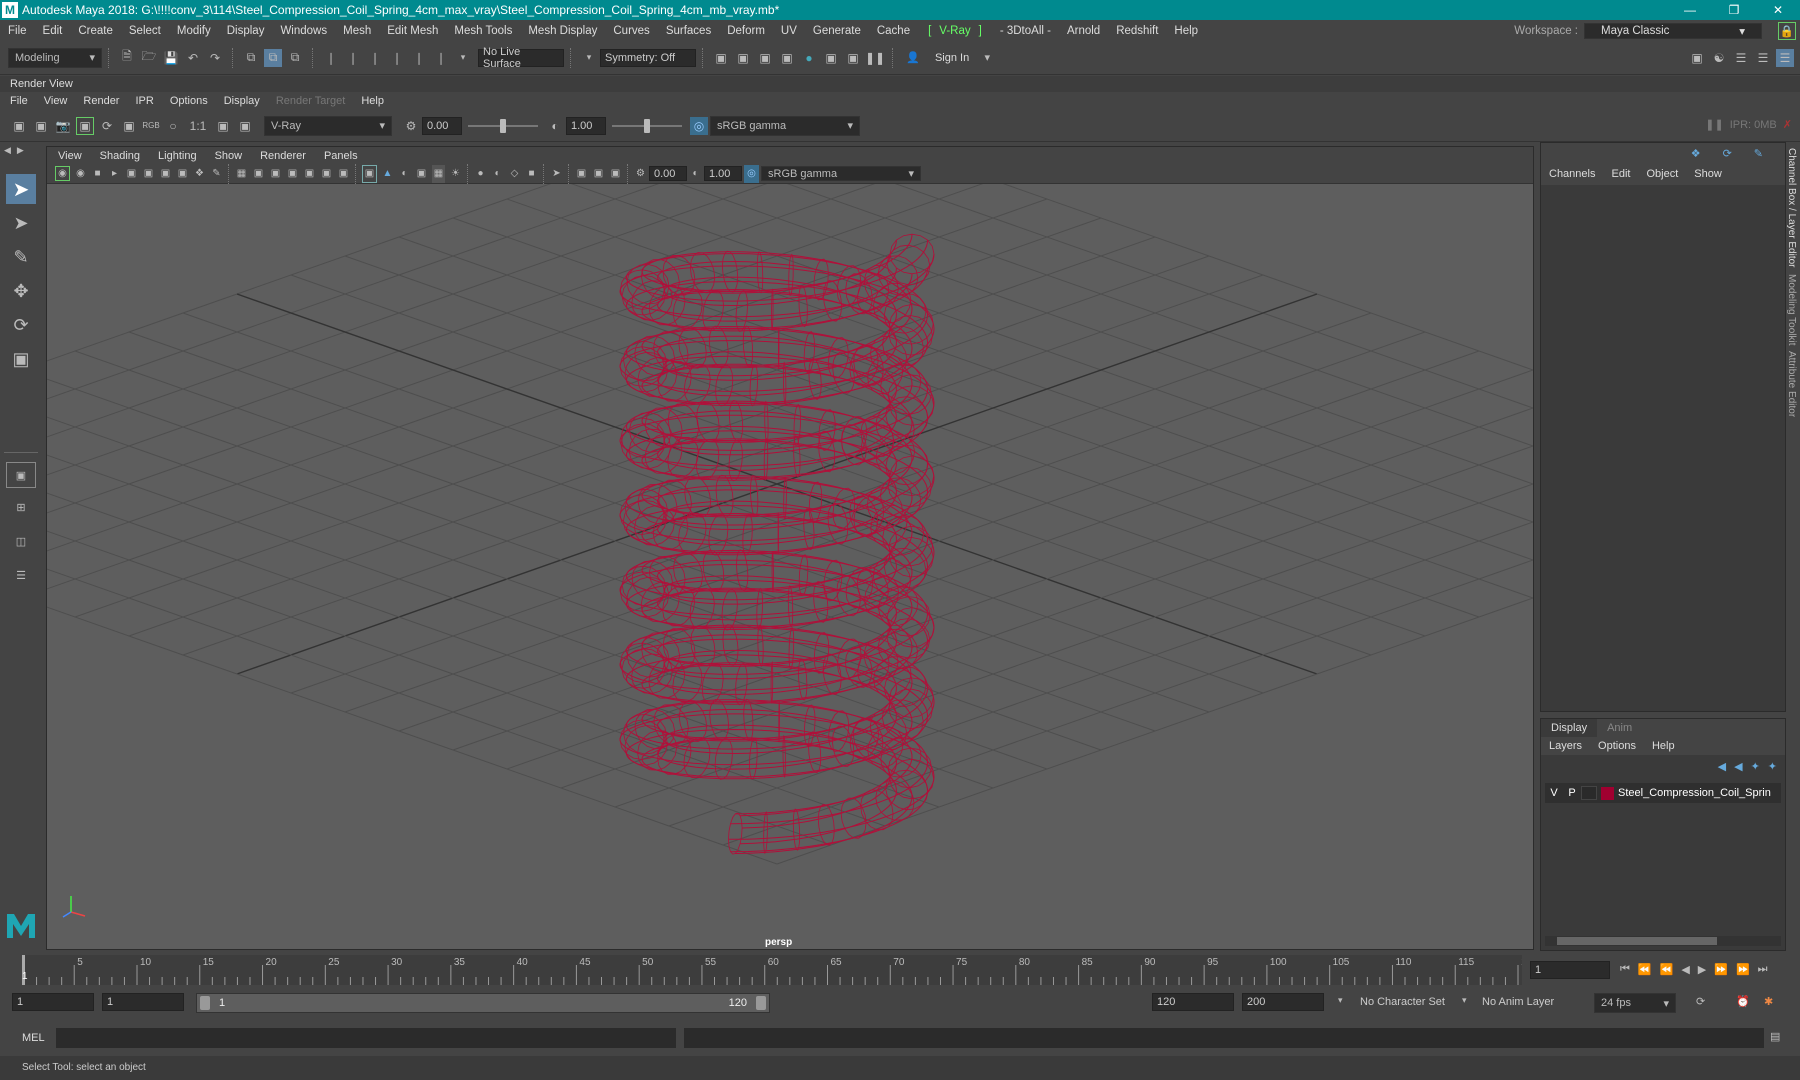  Describe the element at coordinates (1727, 153) in the screenshot. I see `refresh-icon: ⟳` at that location.